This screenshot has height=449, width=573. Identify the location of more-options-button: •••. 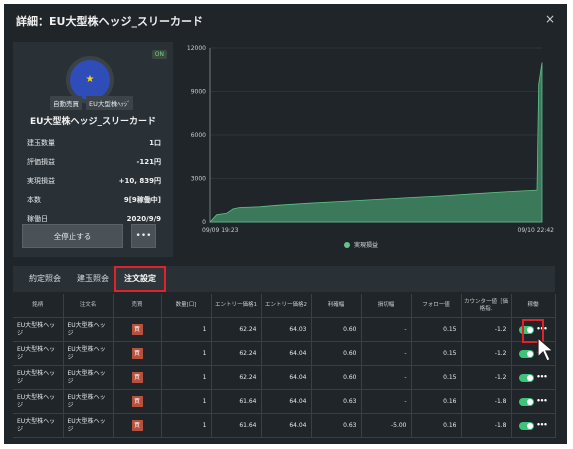
(143, 236).